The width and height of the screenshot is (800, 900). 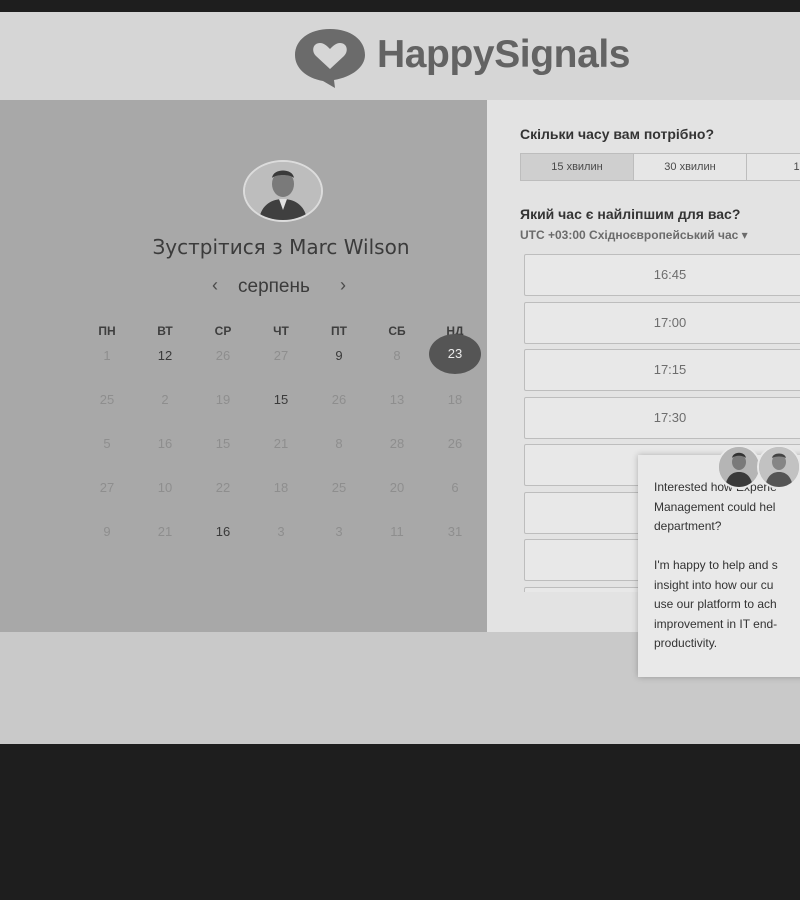 What do you see at coordinates (455, 354) in the screenshot?
I see `calendar-day-selected: 23` at bounding box center [455, 354].